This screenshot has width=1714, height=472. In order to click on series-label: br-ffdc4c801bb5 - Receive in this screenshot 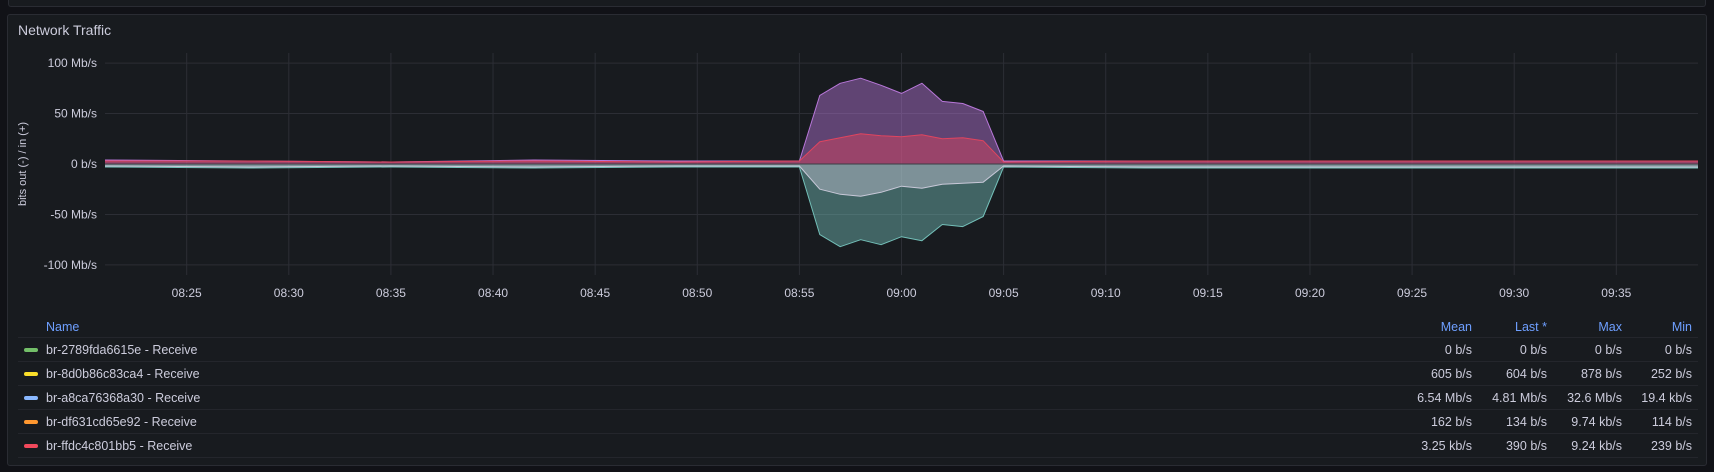, I will do `click(119, 445)`.